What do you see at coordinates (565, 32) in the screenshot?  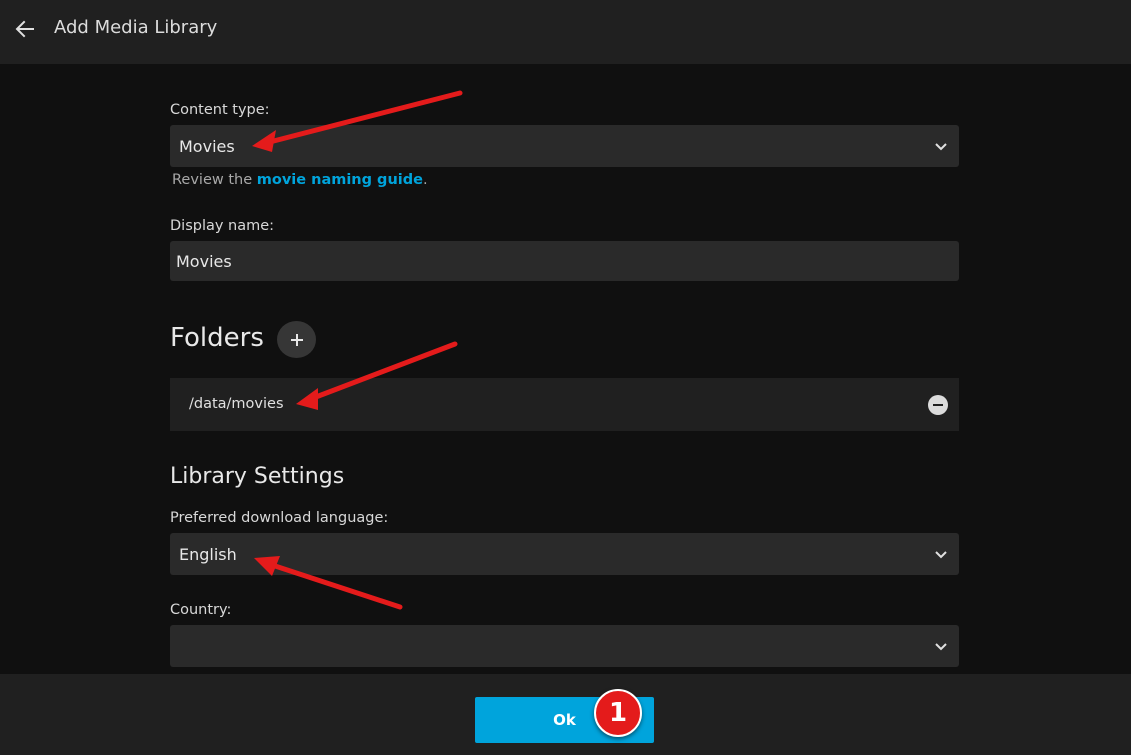 I see `header-bar: Add Media Library` at bounding box center [565, 32].